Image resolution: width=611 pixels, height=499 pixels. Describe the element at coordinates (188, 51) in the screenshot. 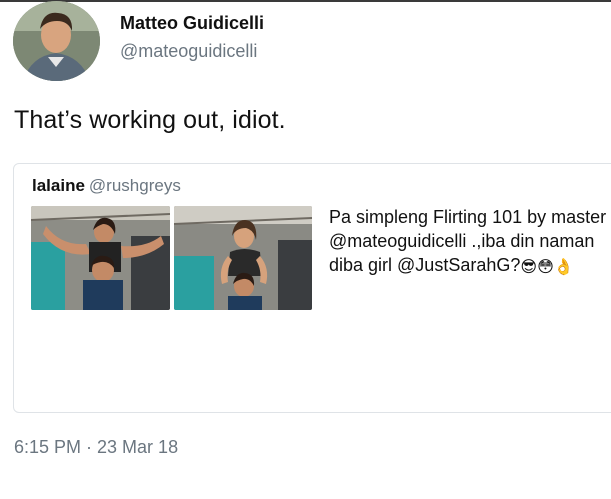

I see `user-handle: @mateoguidicelli` at that location.